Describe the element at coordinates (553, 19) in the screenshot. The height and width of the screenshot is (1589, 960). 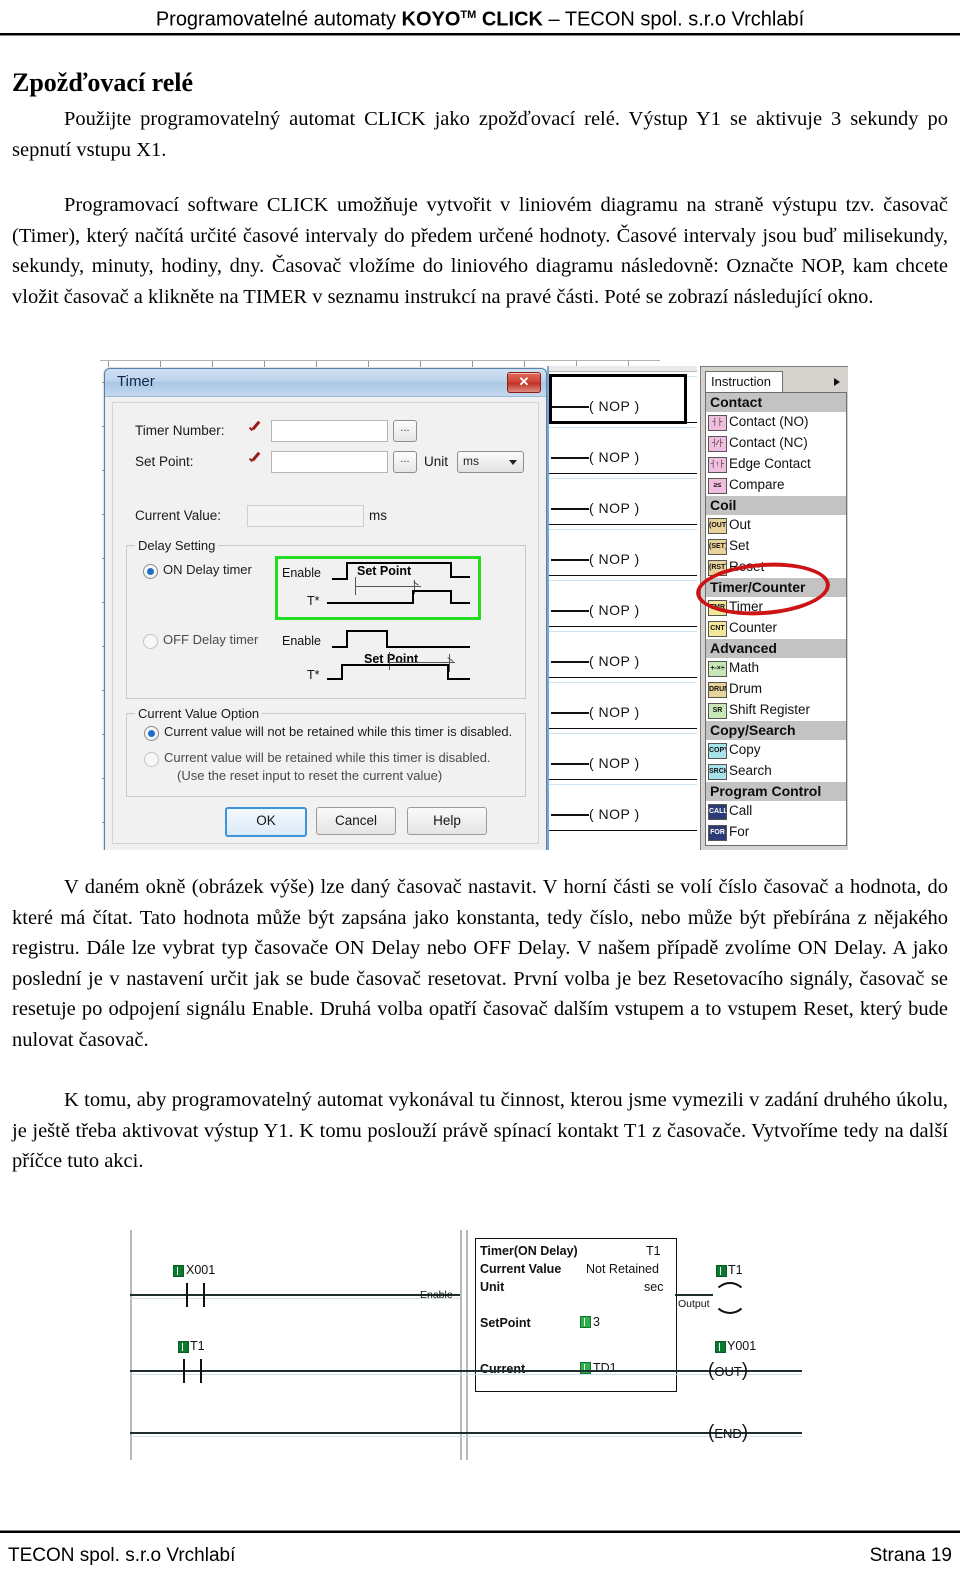
I see `header-dash: –` at that location.